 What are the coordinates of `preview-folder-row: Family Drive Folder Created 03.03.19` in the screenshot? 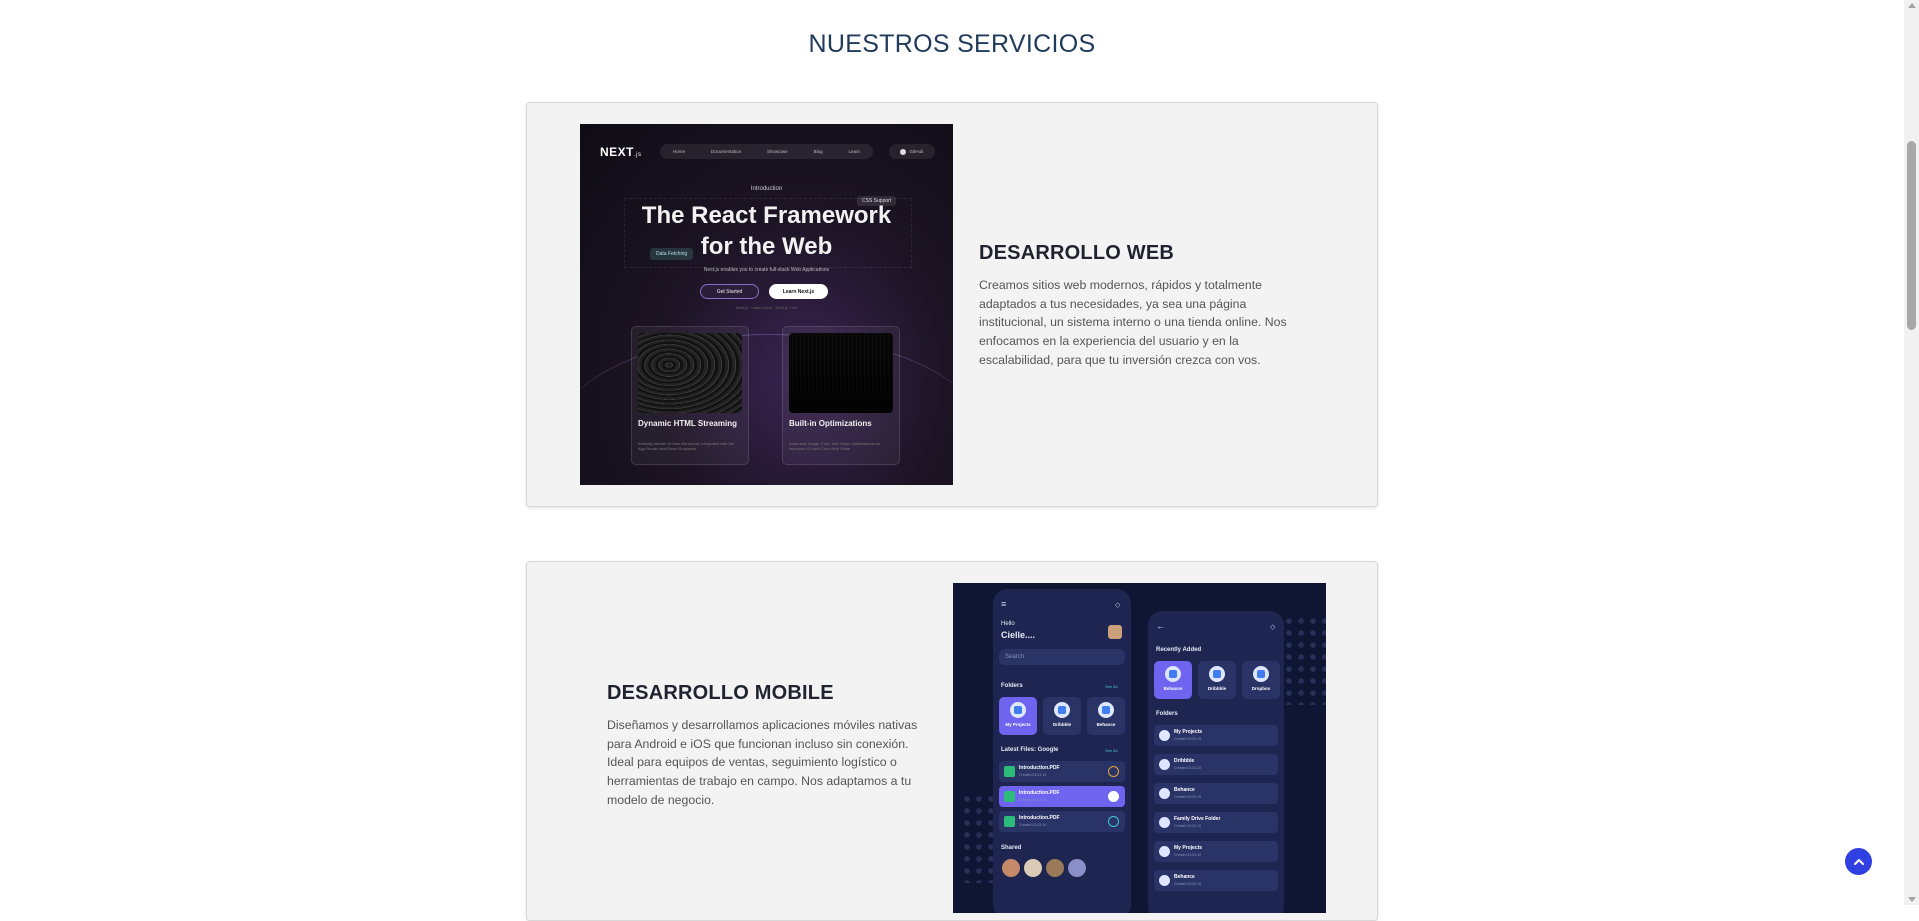 It's located at (1216, 822).